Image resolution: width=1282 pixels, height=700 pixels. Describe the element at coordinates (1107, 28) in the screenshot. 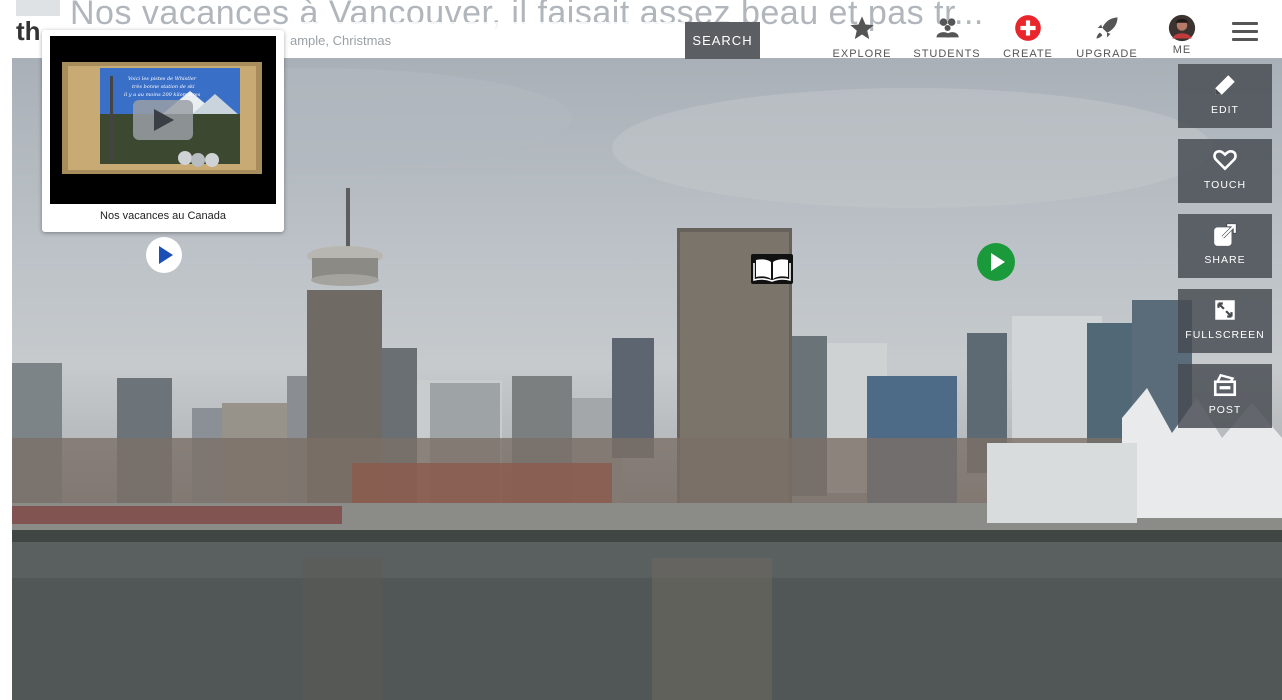

I see `rocket-icon` at that location.